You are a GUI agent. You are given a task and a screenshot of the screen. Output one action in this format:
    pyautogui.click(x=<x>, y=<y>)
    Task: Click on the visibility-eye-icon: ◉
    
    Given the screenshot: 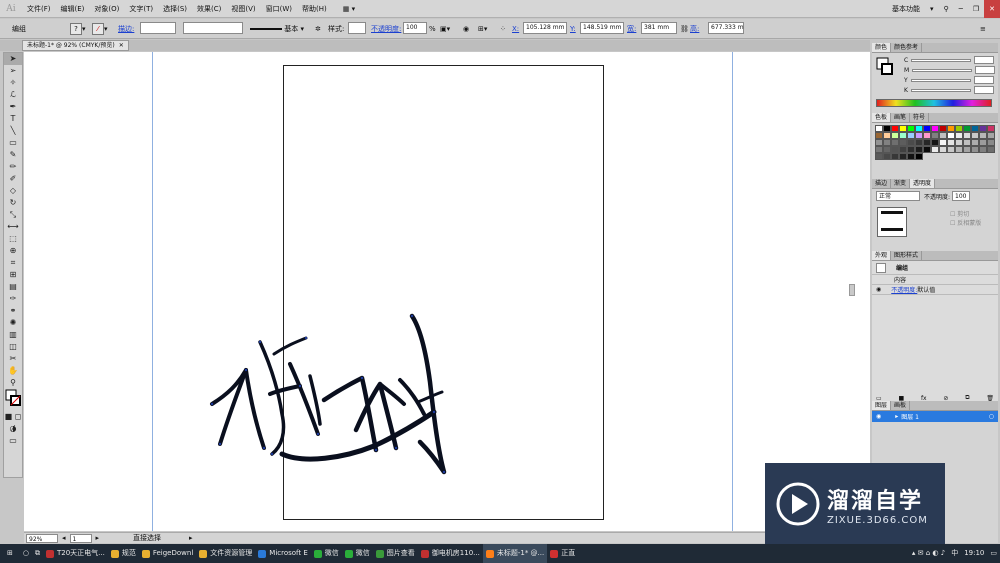 What is the action you would take?
    pyautogui.click(x=878, y=289)
    